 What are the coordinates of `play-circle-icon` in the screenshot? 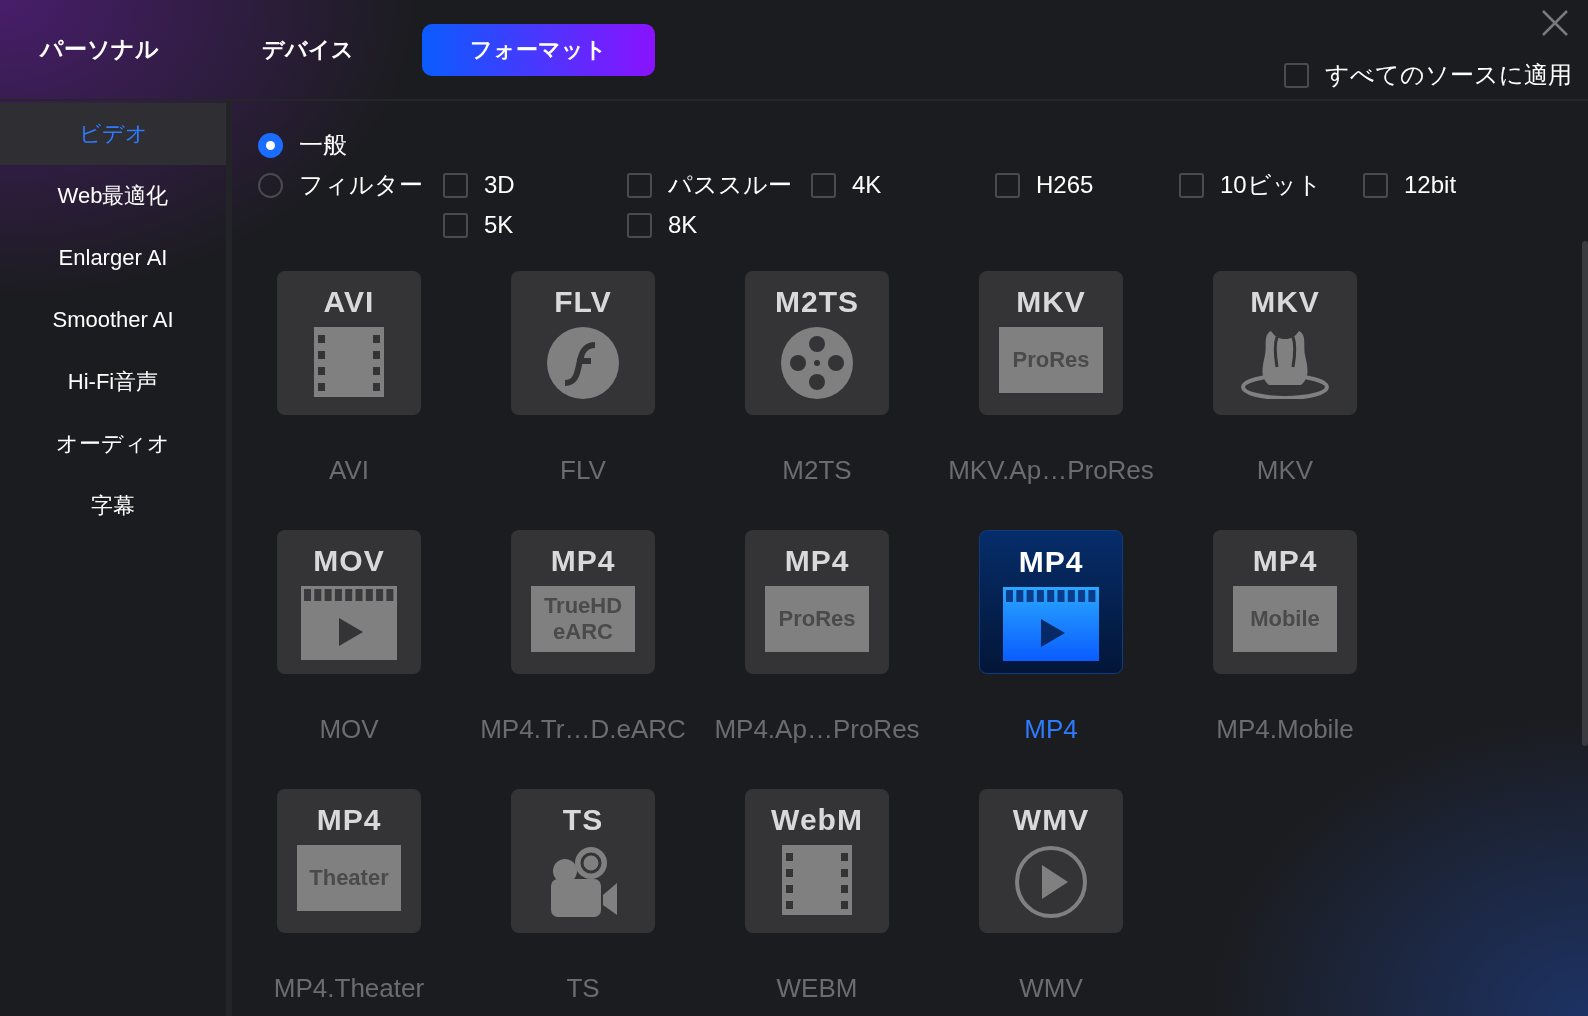 It's located at (1051, 882).